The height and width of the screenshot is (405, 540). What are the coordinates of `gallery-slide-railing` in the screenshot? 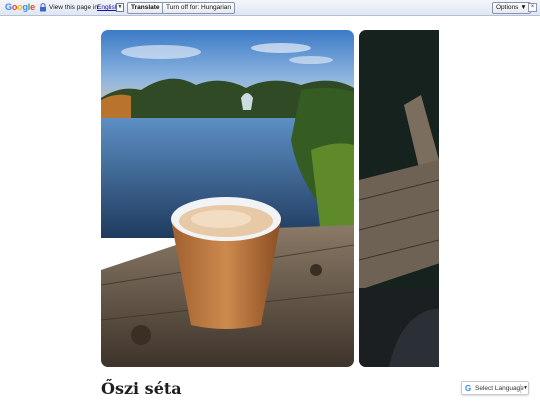 It's located at (399, 198).